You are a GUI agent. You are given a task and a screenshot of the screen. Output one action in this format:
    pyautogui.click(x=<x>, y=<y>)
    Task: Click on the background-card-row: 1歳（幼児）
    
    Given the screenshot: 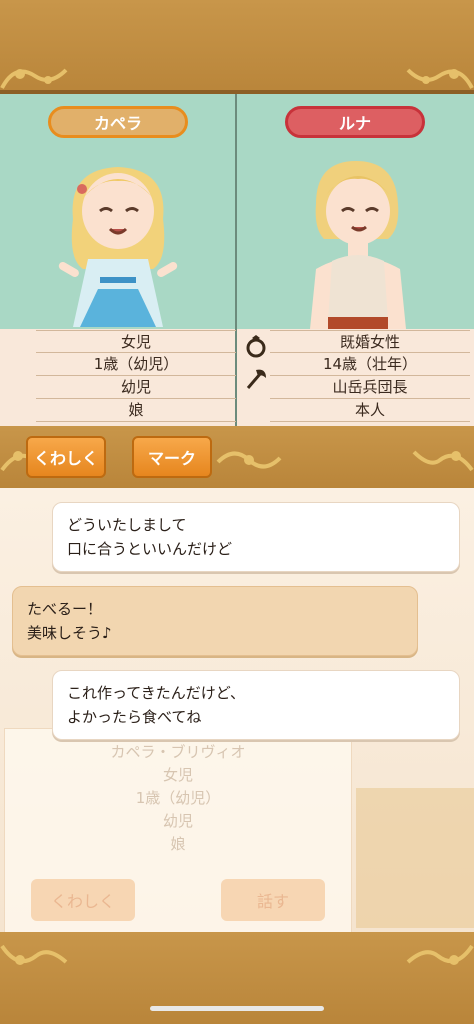 What is the action you would take?
    pyautogui.click(x=178, y=798)
    